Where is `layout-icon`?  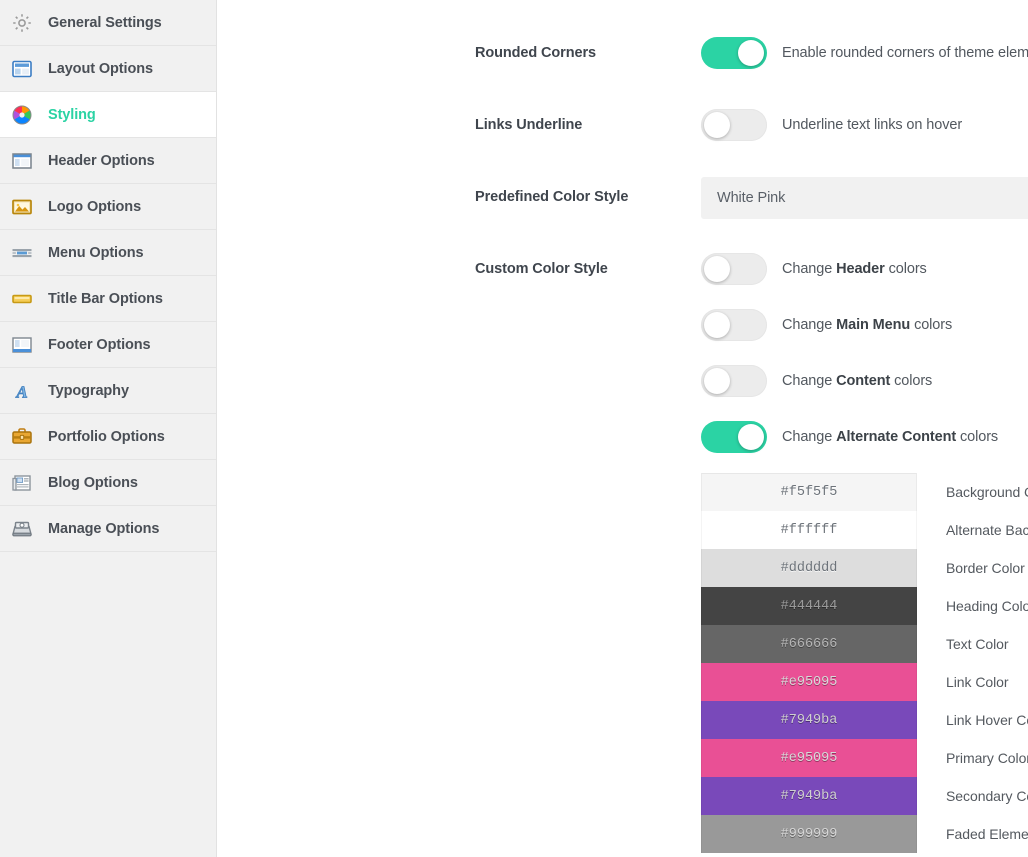
layout-icon is located at coordinates (22, 69).